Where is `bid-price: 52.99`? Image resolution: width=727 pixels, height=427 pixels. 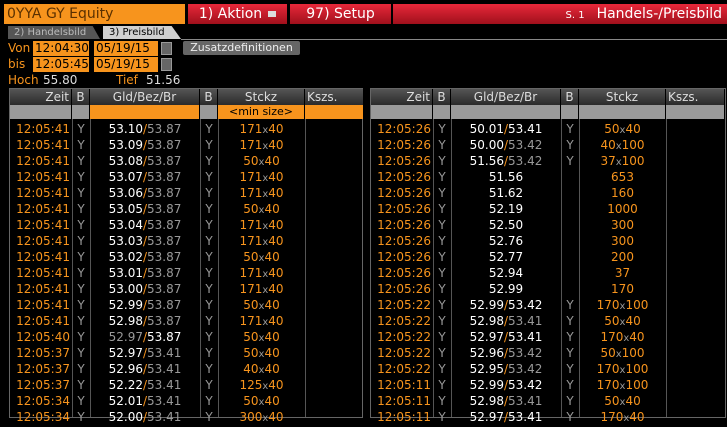 bid-price: 52.99 is located at coordinates (125, 305).